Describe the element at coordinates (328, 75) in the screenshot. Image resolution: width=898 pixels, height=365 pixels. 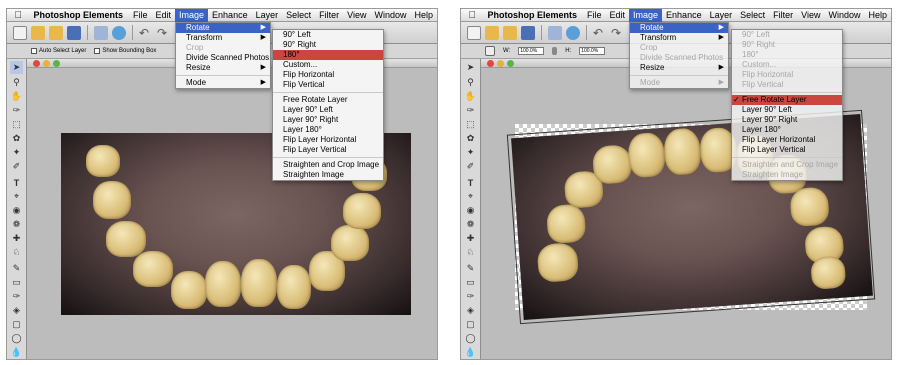
I see `menu-item-flip-horizontal: Flip Horizontal` at that location.